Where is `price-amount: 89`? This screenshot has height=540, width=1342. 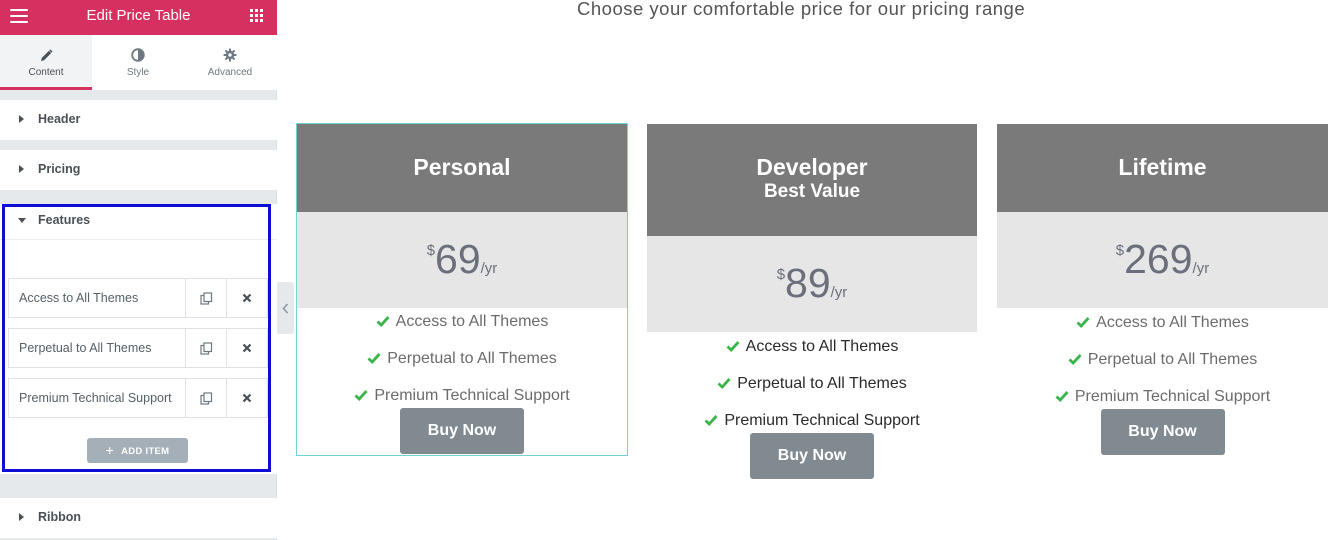 price-amount: 89 is located at coordinates (808, 283).